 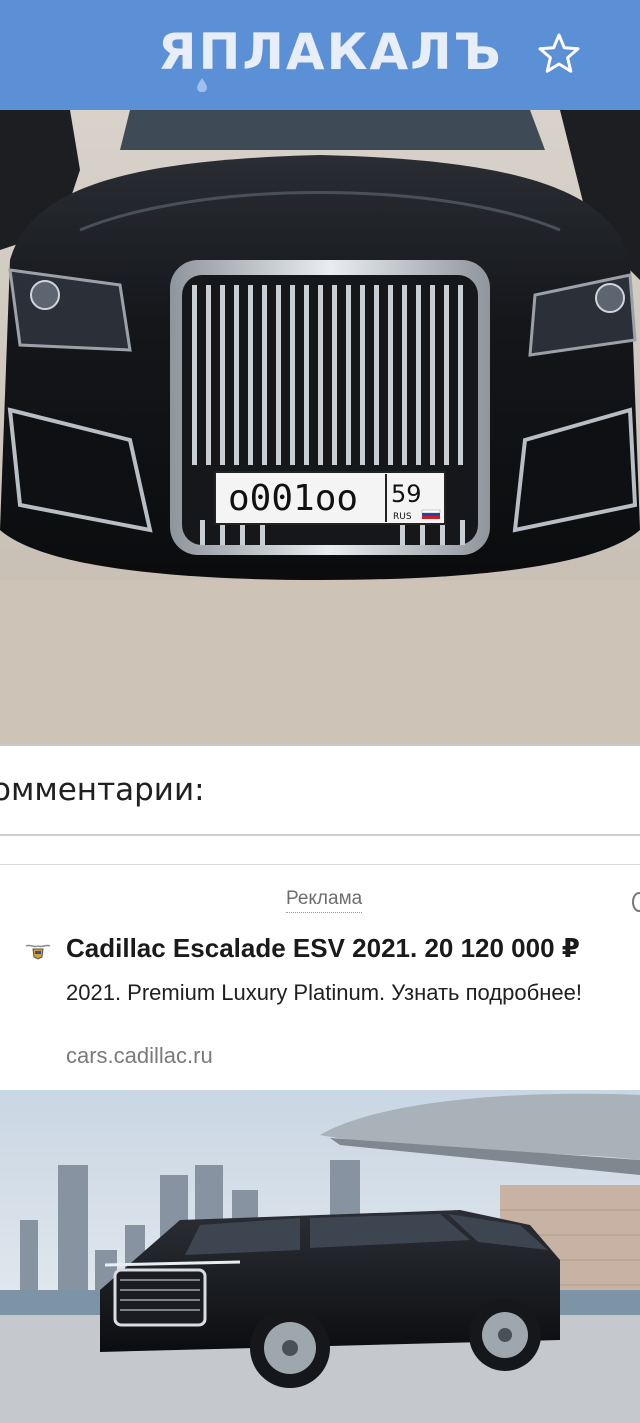 I want to click on ad-label: Реклама, so click(x=324, y=900).